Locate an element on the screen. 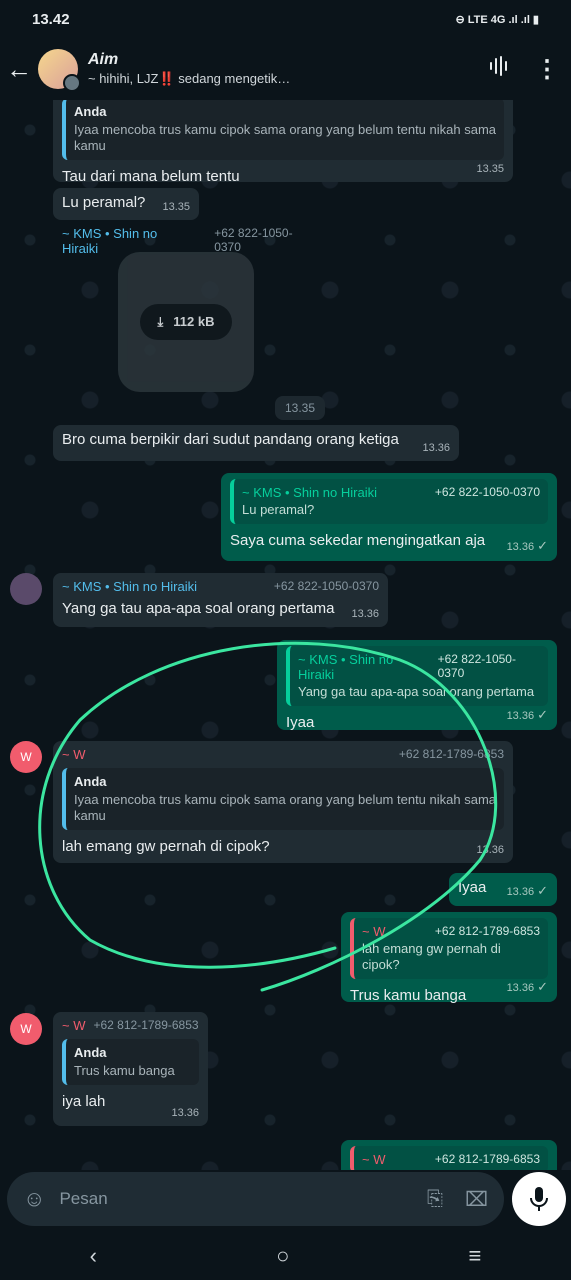 This screenshot has width=571, height=1280. nav-back-icon: ‹ is located at coordinates (93, 1256).